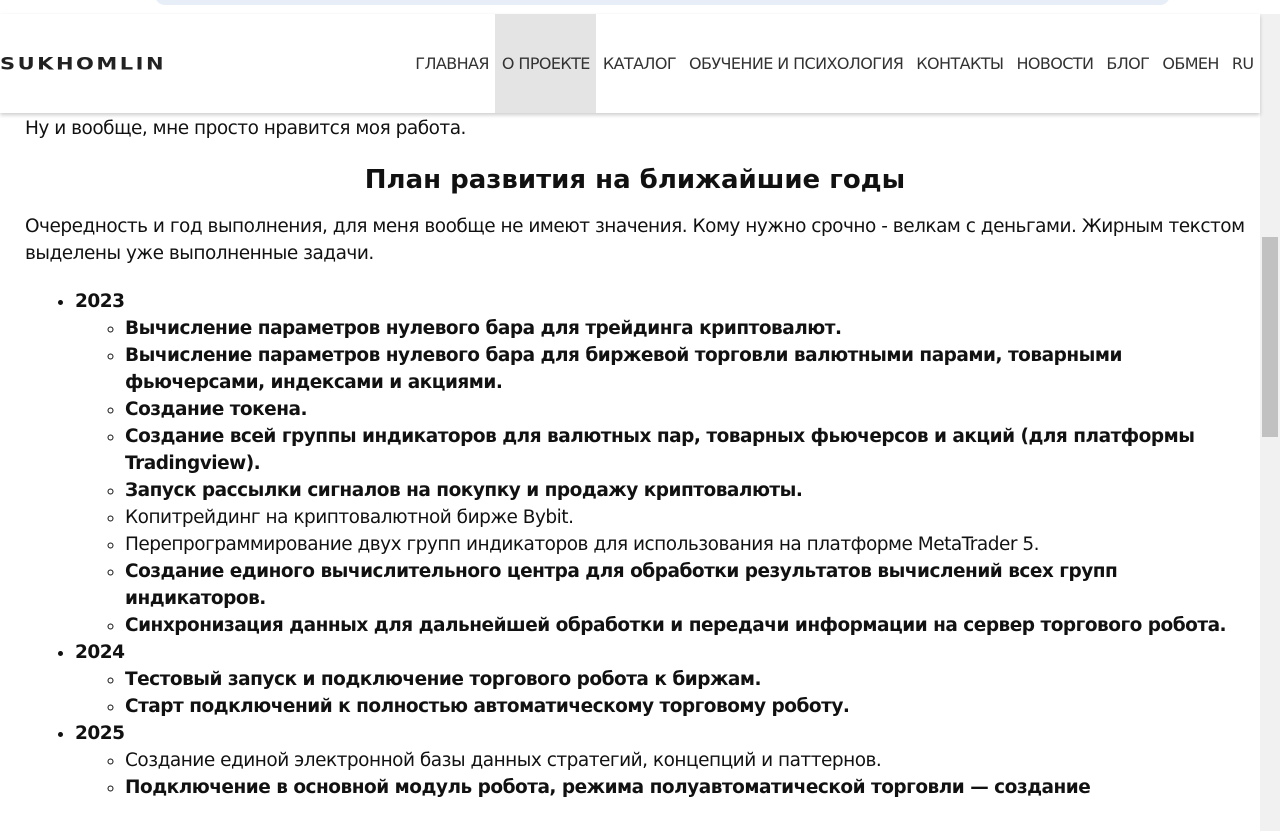 The height and width of the screenshot is (831, 1280). Describe the element at coordinates (100, 652) in the screenshot. I see `year-label: 2024` at that location.